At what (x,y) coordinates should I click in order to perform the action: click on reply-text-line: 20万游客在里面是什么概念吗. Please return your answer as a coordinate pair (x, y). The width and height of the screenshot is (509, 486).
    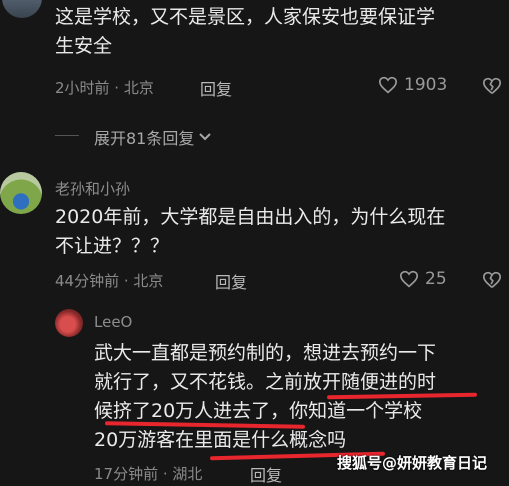
    Looking at the image, I should click on (220, 440).